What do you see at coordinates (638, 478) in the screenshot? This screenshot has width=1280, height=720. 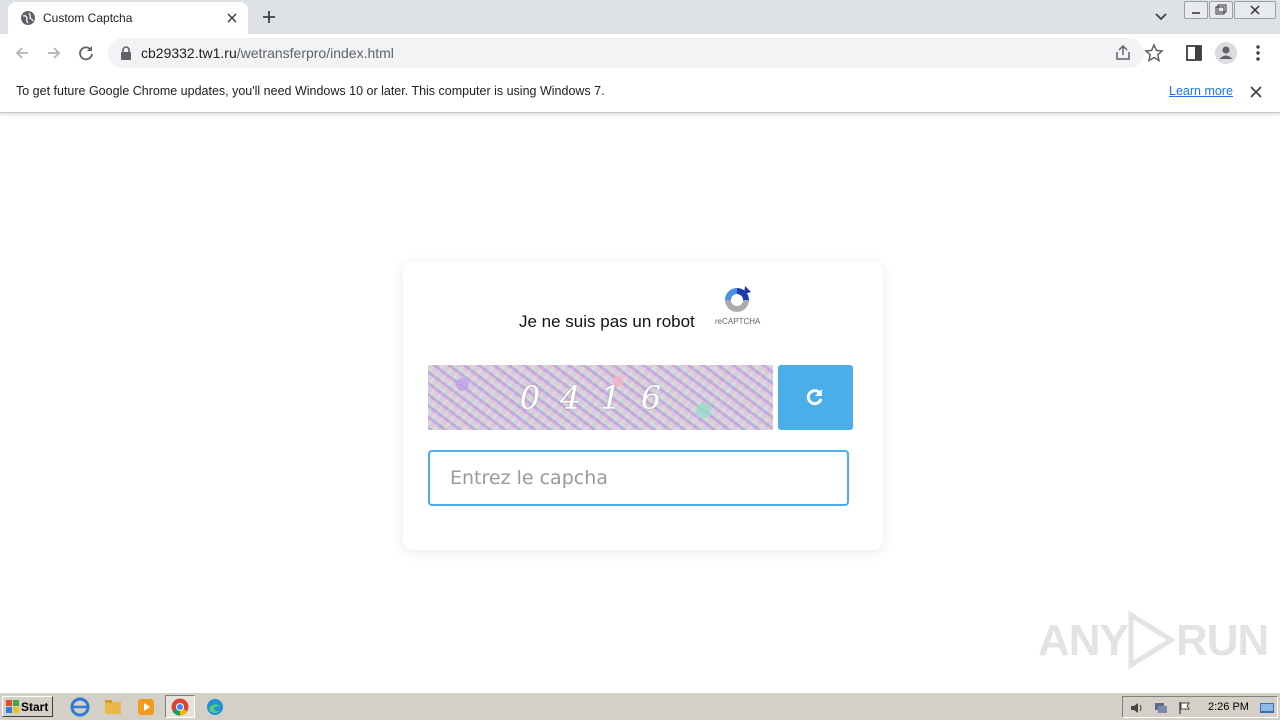 I see `captcha-input` at bounding box center [638, 478].